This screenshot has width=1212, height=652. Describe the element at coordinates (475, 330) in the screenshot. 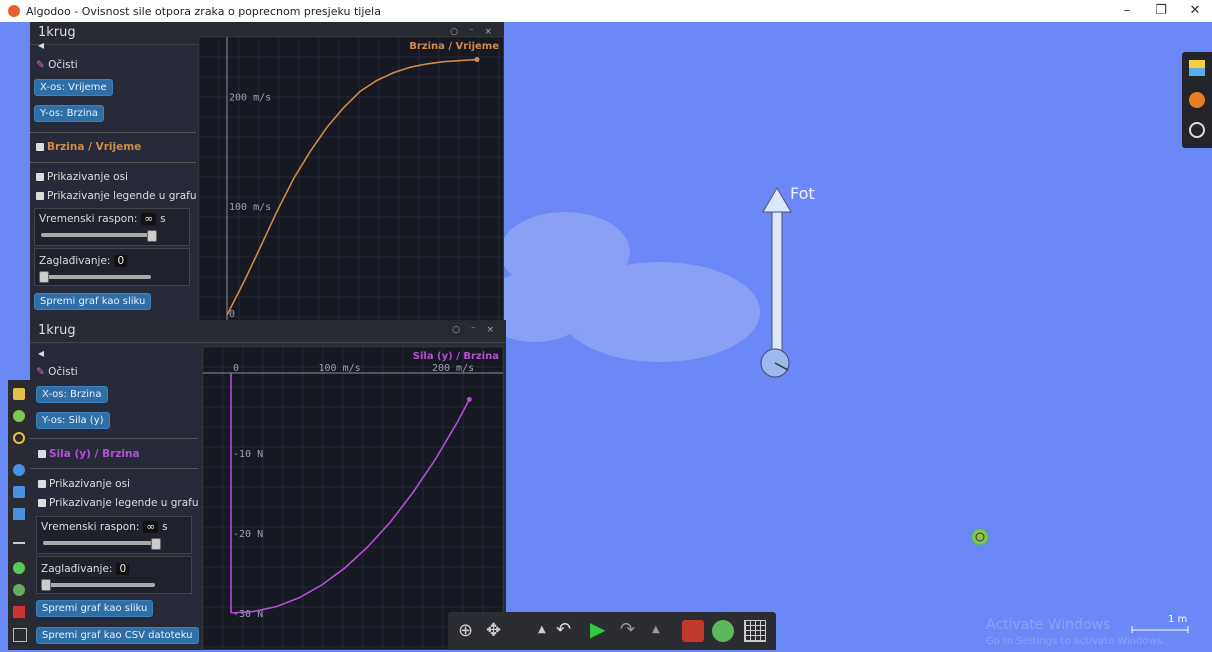

I see `panel-window-controls: ○ ⁻ ×` at that location.